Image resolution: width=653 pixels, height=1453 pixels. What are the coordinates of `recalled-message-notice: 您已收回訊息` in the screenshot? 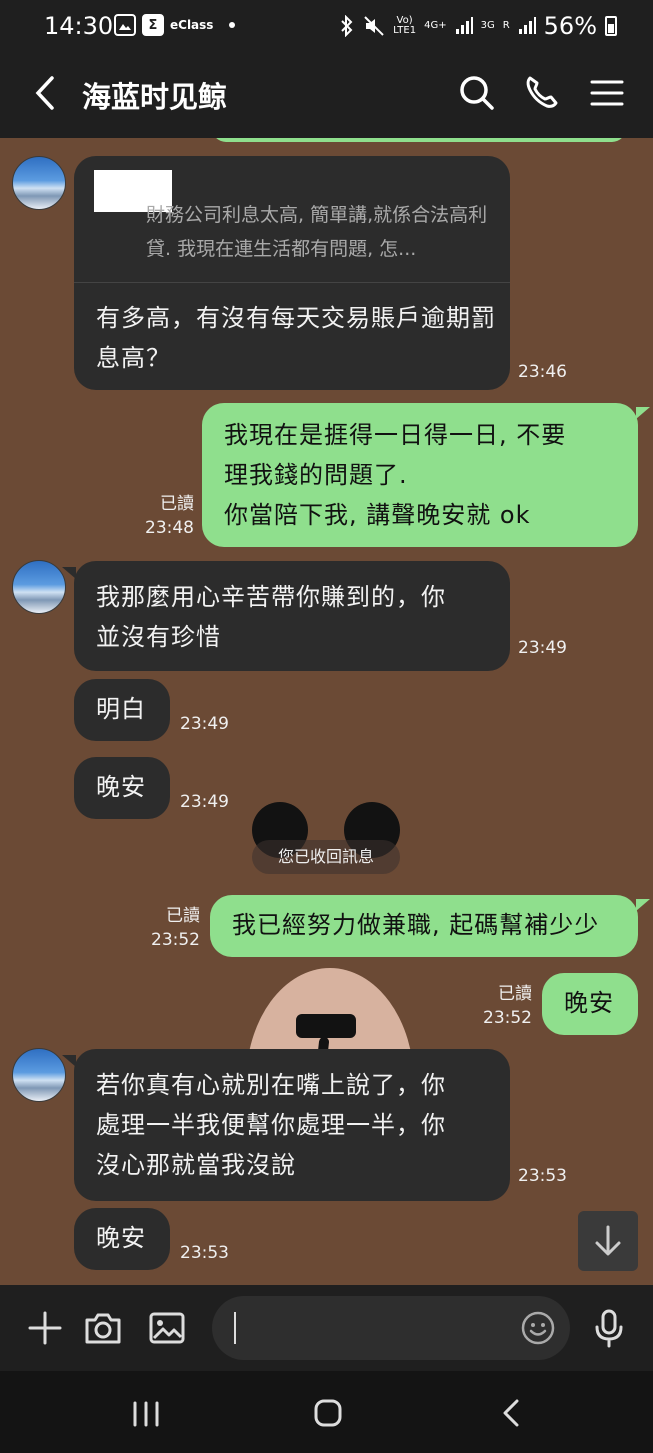 It's located at (326, 857).